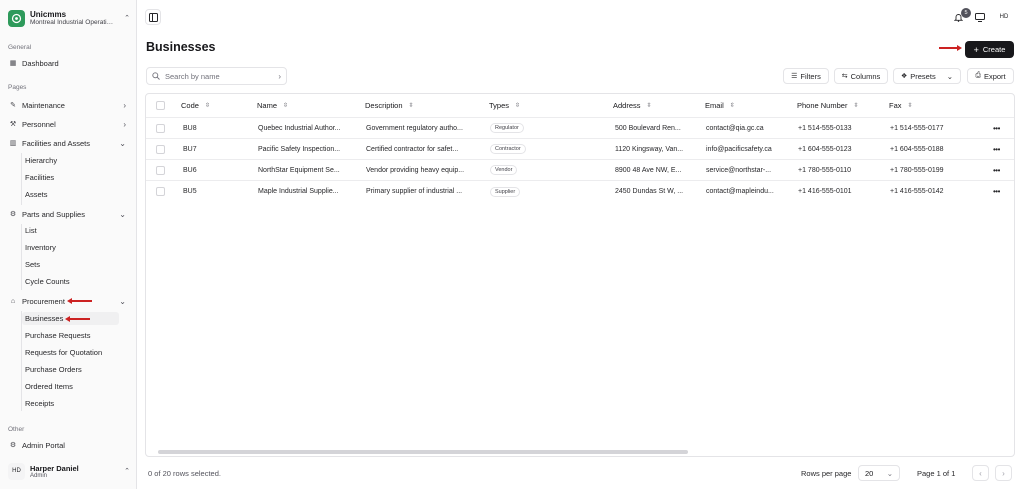 This screenshot has width=1024, height=489. Describe the element at coordinates (923, 76) in the screenshot. I see `presets-button-label: Presets` at that location.